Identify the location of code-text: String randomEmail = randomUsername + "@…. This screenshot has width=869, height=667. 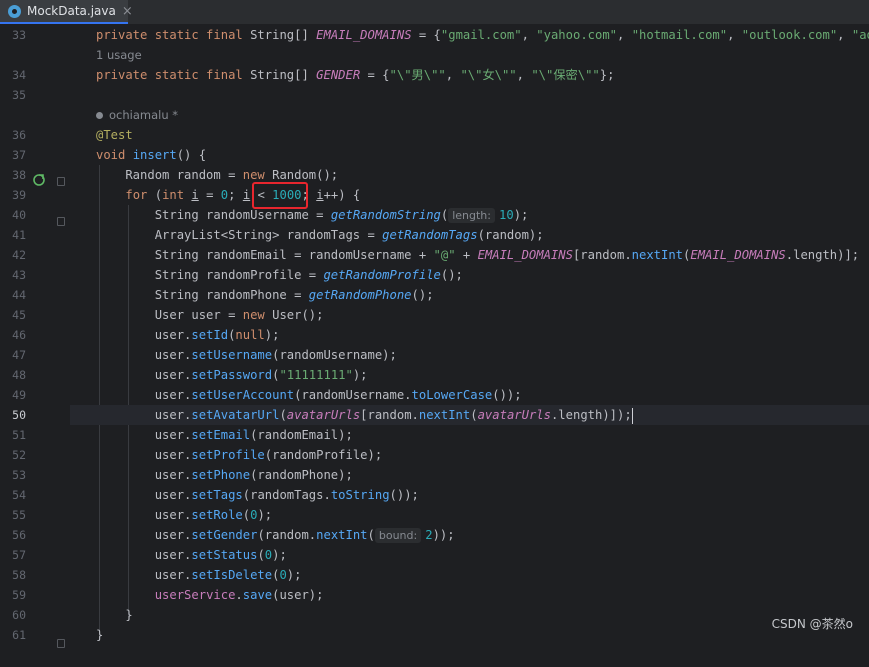
(477, 255).